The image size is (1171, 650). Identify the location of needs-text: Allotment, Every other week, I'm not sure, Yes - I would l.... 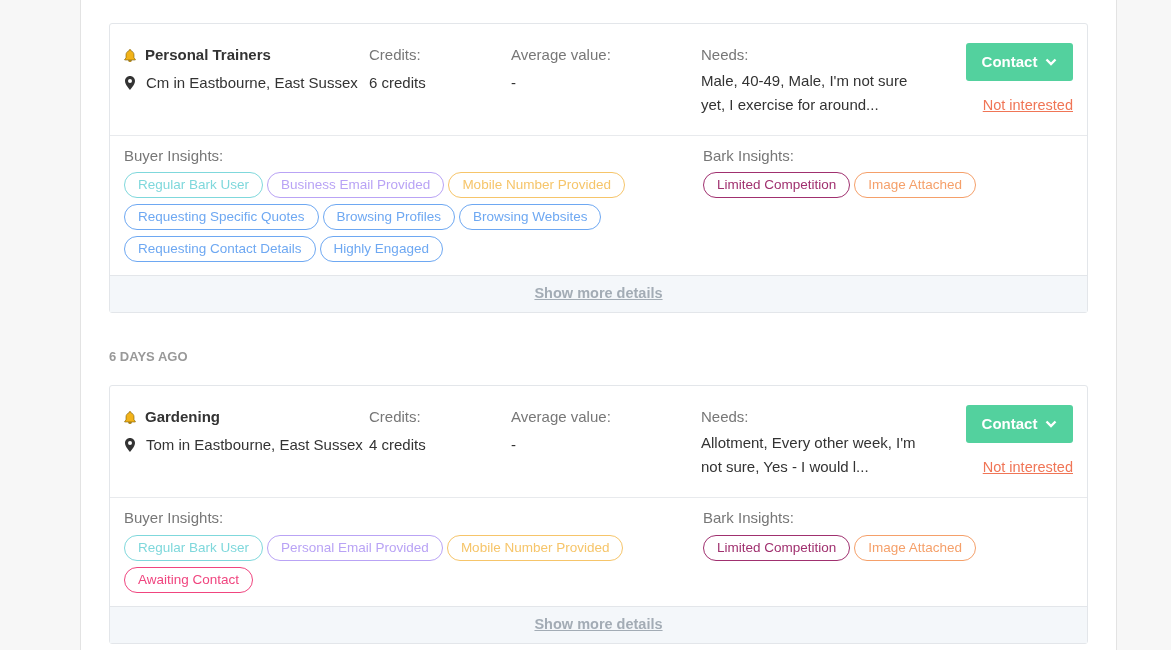
(809, 454).